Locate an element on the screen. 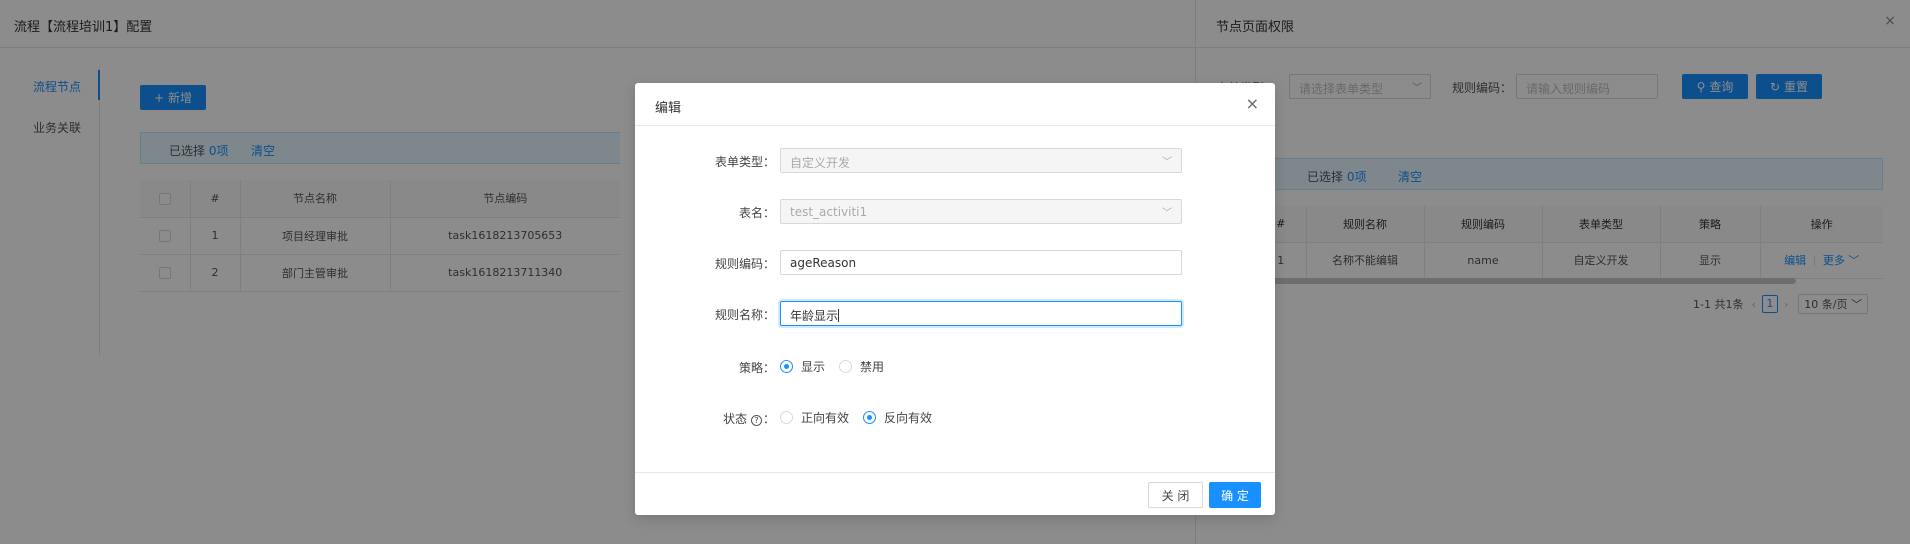  strategy-label: 策略： is located at coordinates (756, 368).